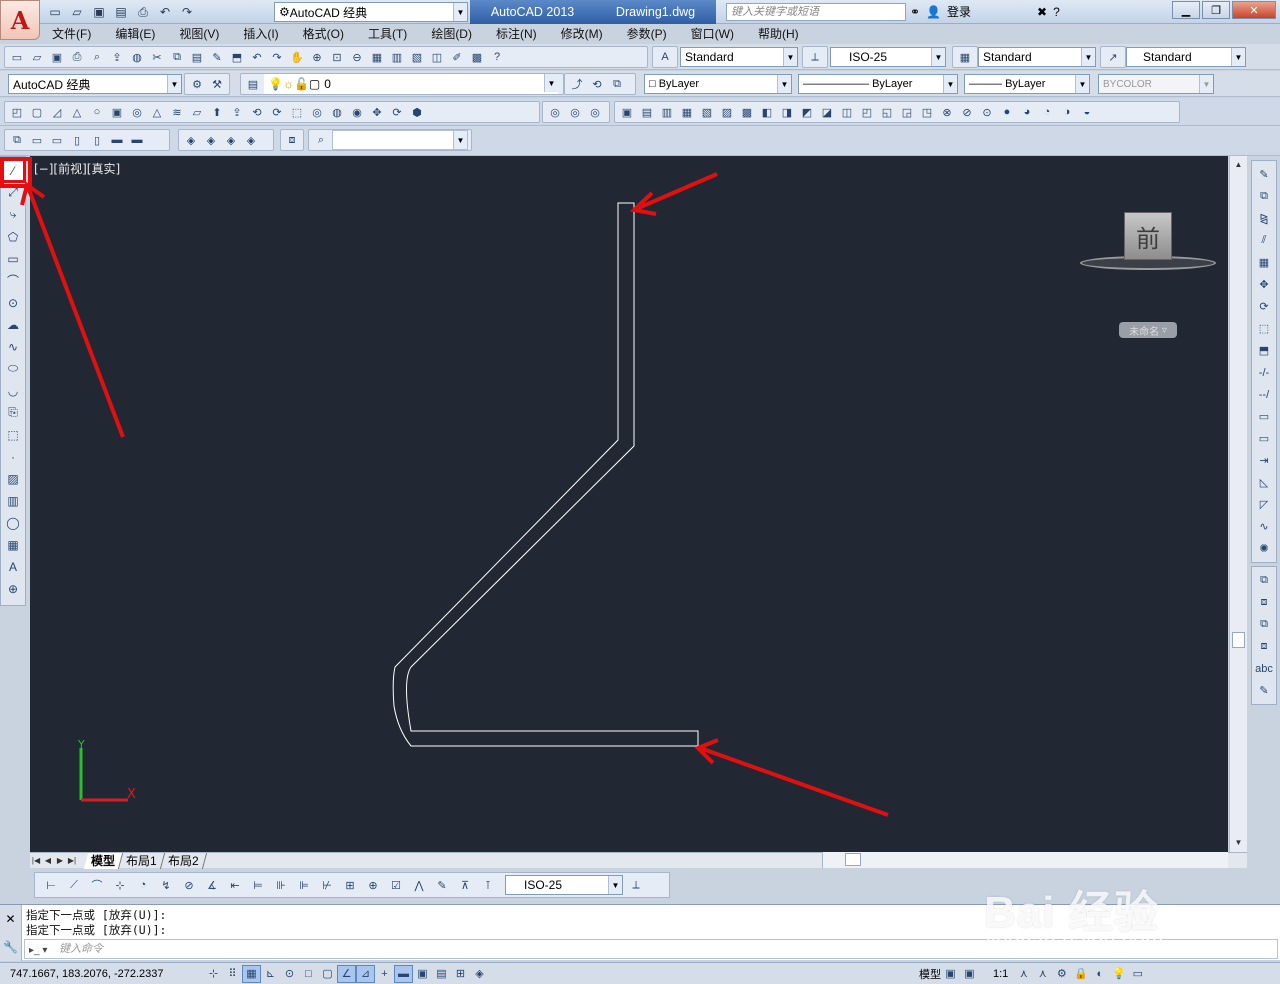 This screenshot has width=1280, height=984. Describe the element at coordinates (55, 12) in the screenshot. I see `new-icon: ▭` at that location.